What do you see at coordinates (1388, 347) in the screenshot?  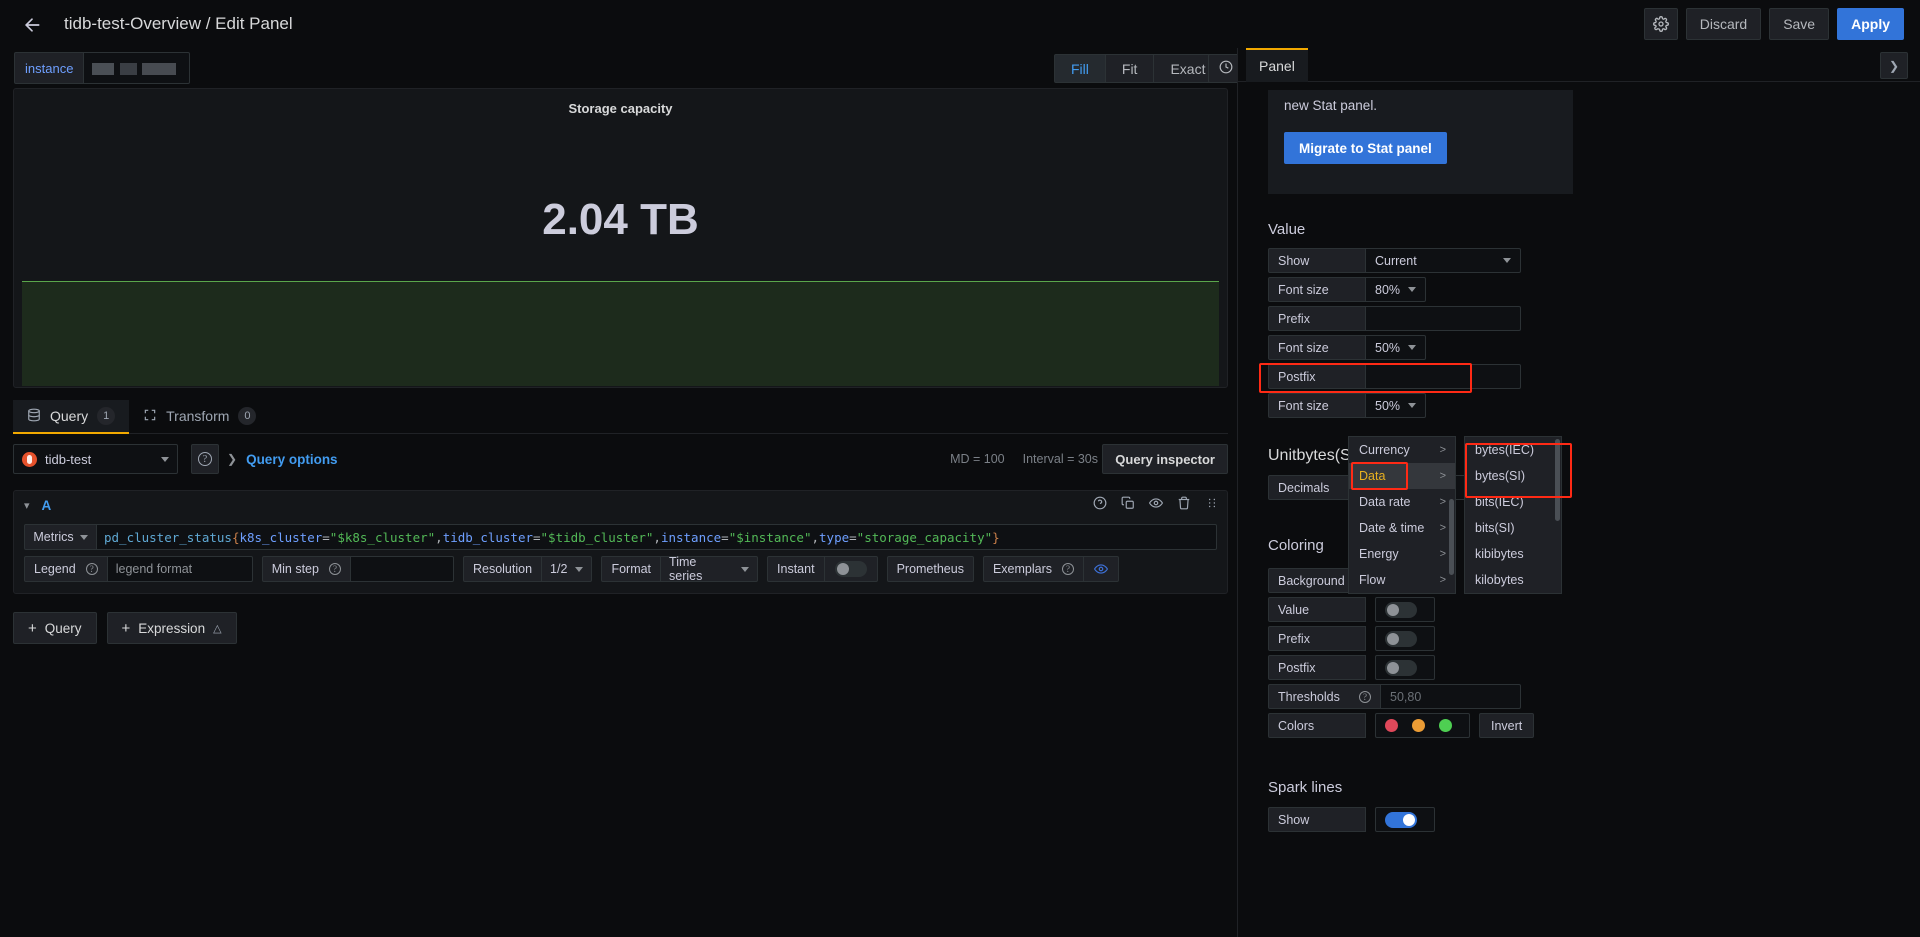 I see `font-size-value-2: 50%` at bounding box center [1388, 347].